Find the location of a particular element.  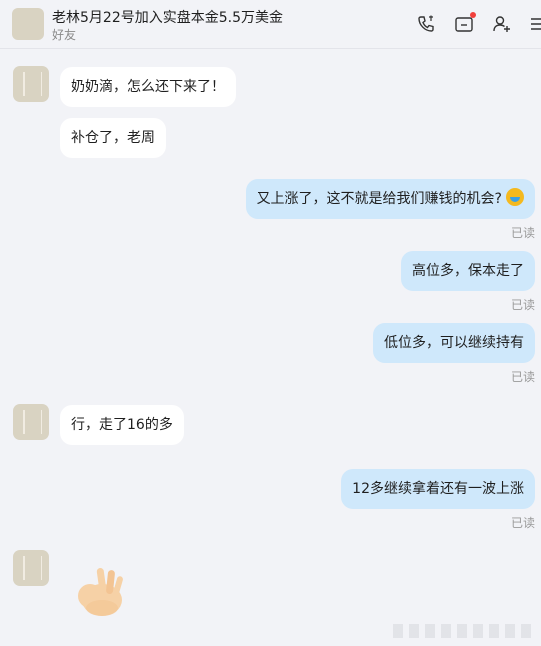

message-bubble-outgoing: 又上涨了，这不就是给我们赚钱的机会? is located at coordinates (390, 199).